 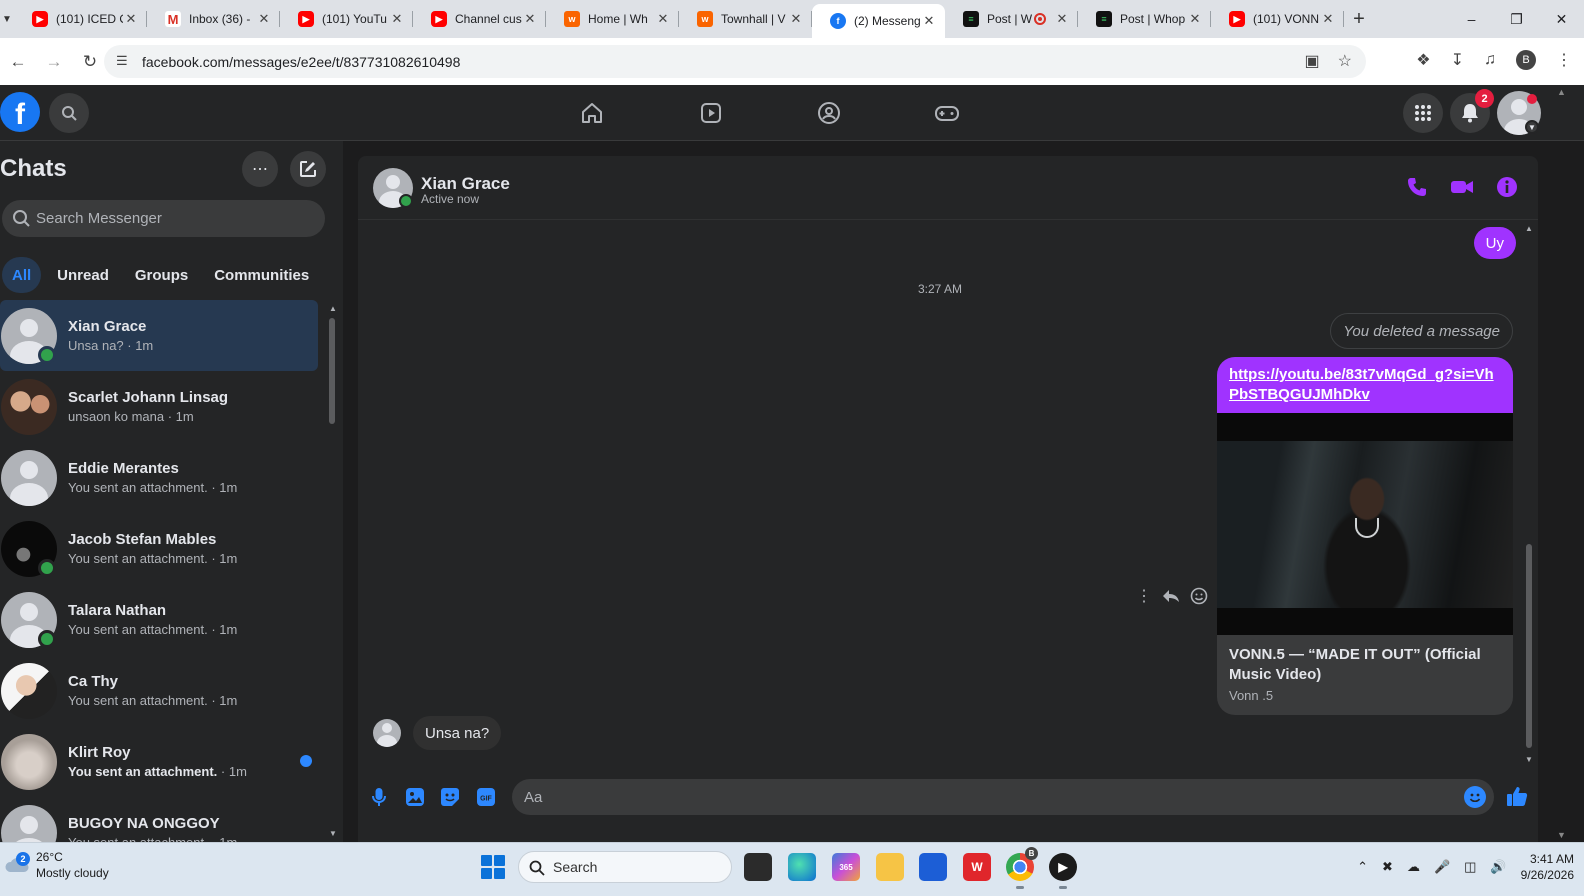 What do you see at coordinates (163, 218) in the screenshot?
I see `search-messenger-input: Search Messenger` at bounding box center [163, 218].